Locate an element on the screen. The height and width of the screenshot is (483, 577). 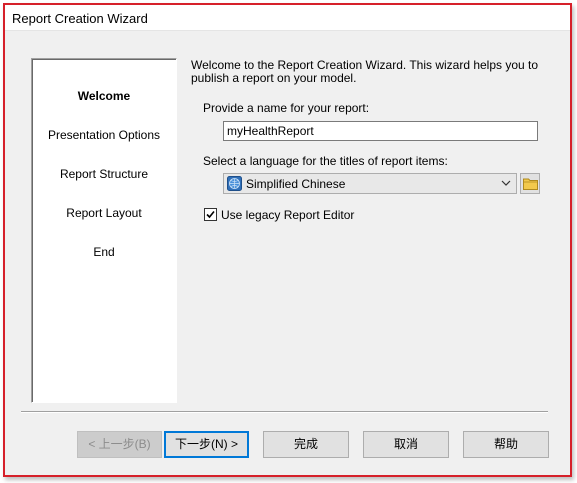
legacy-editor-label: Use legacy Report Editor is located at coordinates (287, 215).